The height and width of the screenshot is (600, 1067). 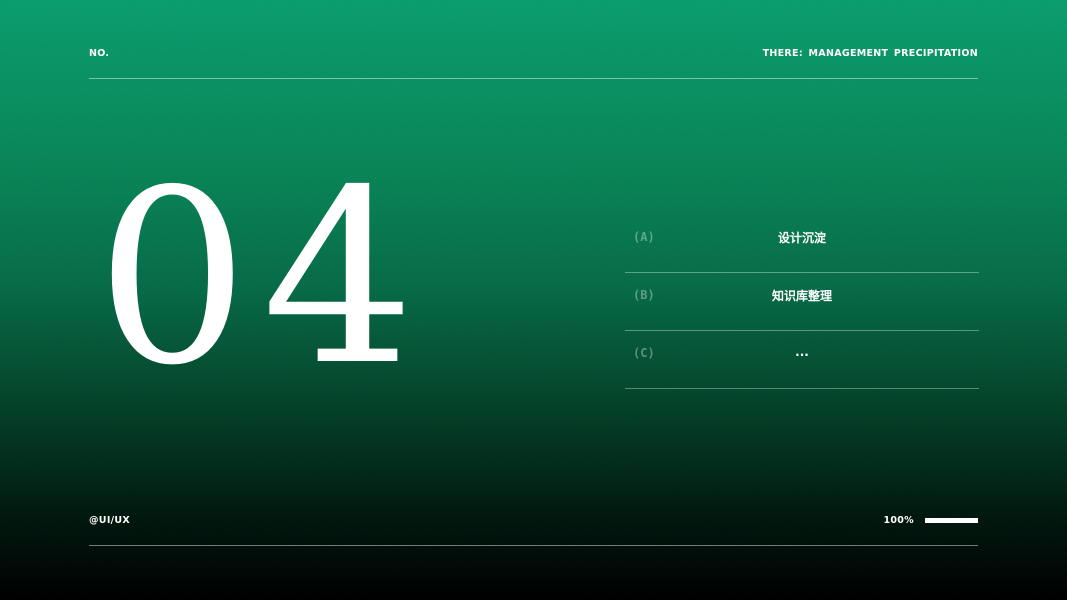 I want to click on list-item: (A) 设计沉淀, so click(x=802, y=244).